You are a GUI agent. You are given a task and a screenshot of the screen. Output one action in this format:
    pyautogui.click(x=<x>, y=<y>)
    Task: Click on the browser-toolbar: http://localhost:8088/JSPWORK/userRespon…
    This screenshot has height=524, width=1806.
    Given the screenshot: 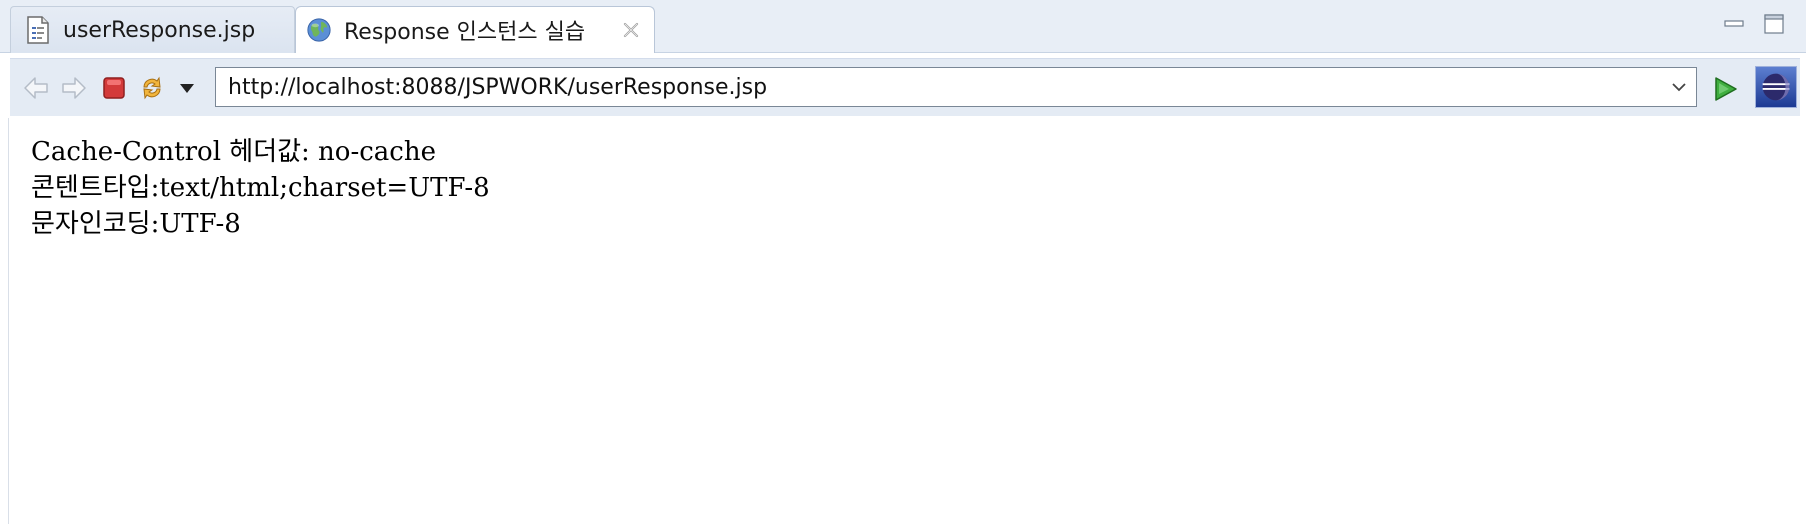 What is the action you would take?
    pyautogui.click(x=905, y=87)
    